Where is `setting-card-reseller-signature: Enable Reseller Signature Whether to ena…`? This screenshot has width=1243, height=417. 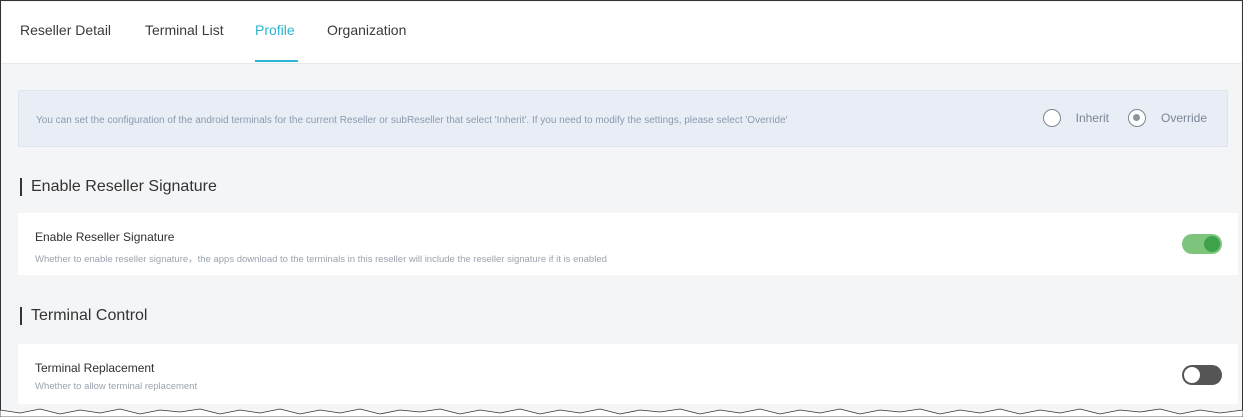
setting-card-reseller-signature: Enable Reseller Signature Whether to ena… is located at coordinates (628, 244).